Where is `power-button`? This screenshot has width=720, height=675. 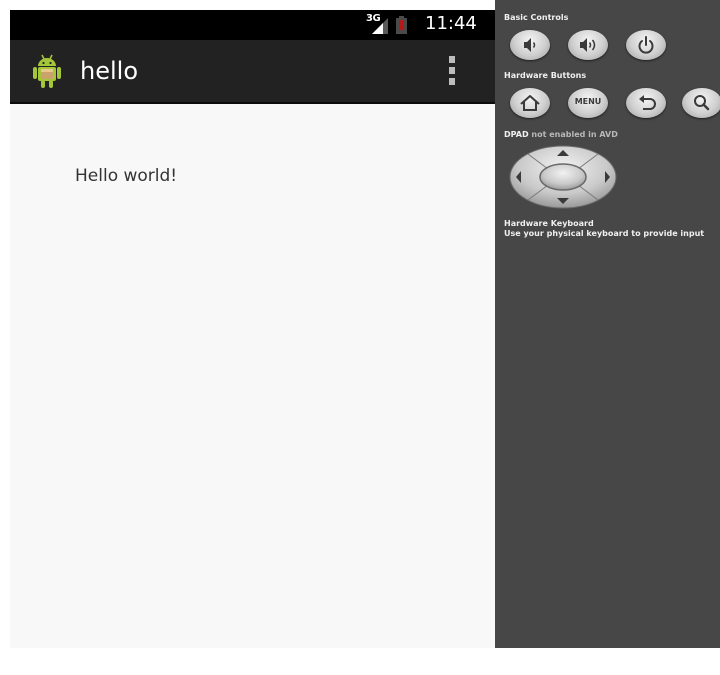
power-button is located at coordinates (646, 45).